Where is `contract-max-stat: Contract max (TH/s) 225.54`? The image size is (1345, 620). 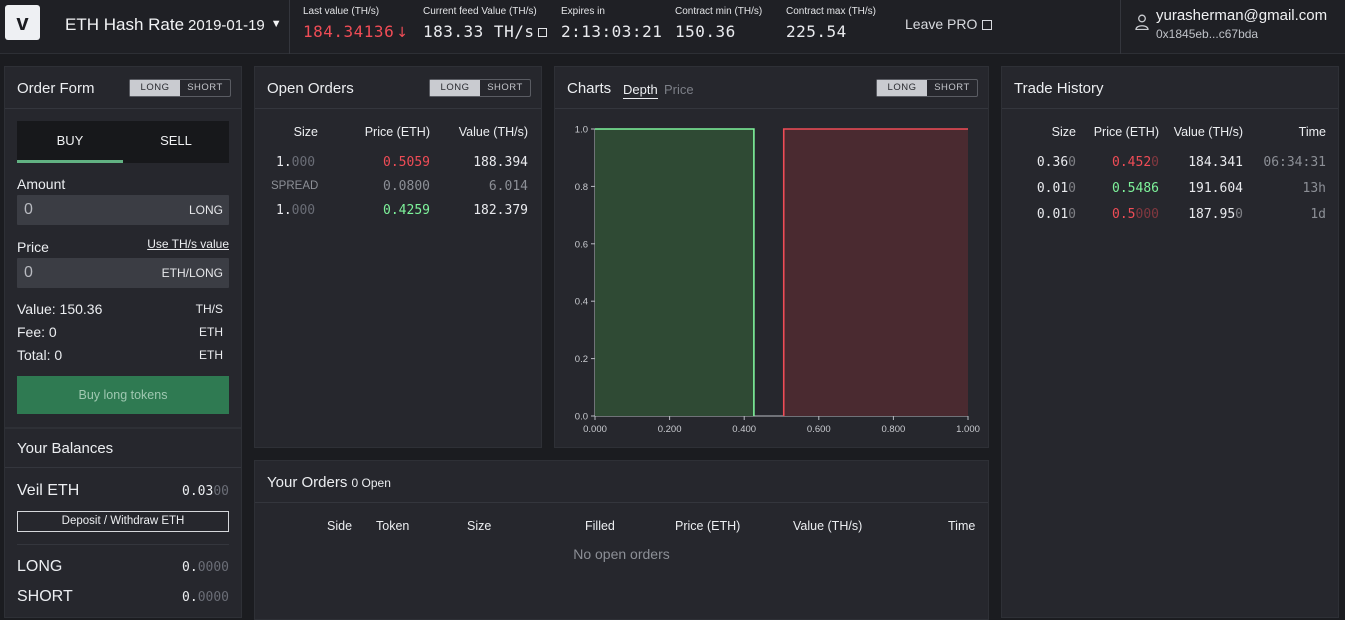
contract-max-stat: Contract max (TH/s) 225.54 is located at coordinates (831, 23).